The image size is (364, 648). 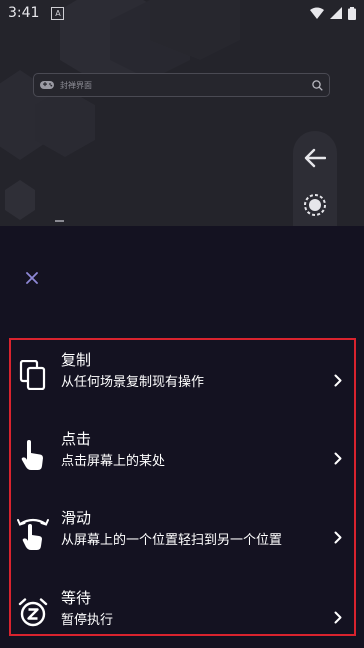 I want to click on gamepad-icon, so click(x=47, y=85).